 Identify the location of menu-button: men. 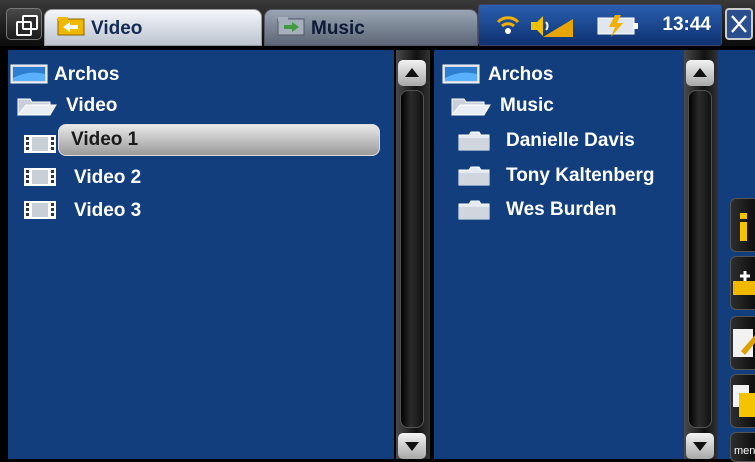
(742, 447).